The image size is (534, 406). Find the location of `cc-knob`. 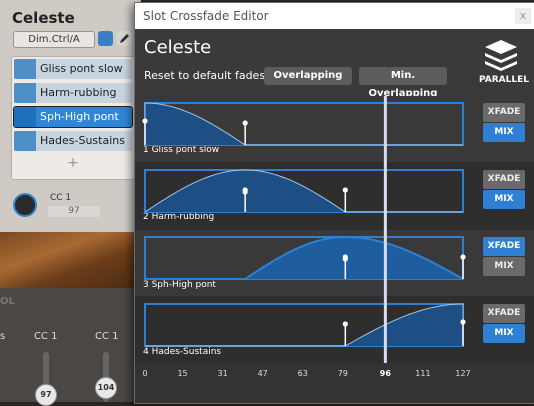

cc-knob is located at coordinates (25, 205).